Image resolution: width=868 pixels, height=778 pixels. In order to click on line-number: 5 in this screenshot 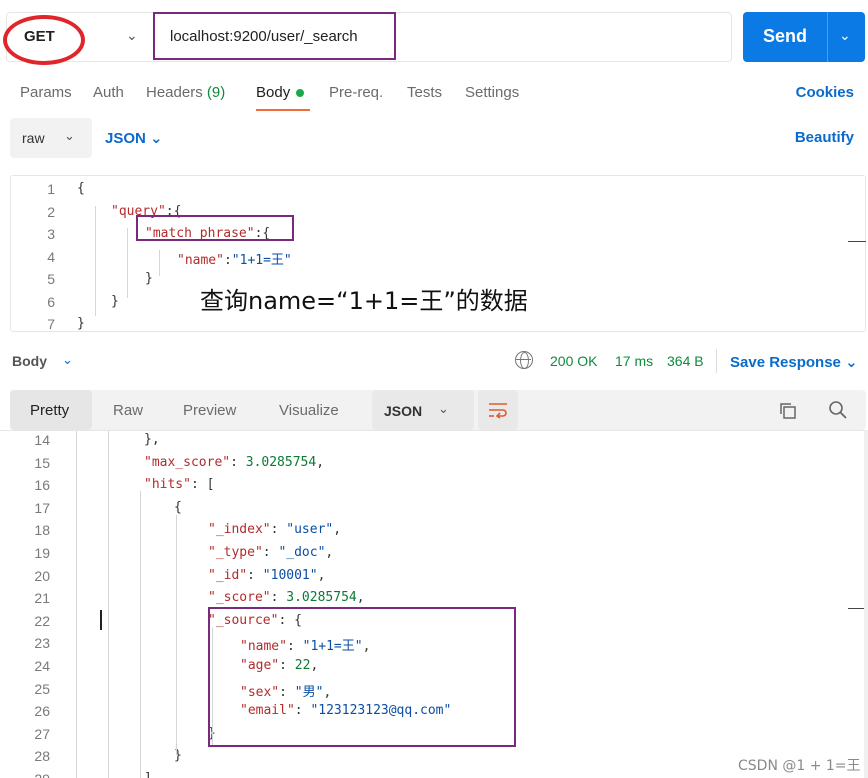, I will do `click(51, 279)`.